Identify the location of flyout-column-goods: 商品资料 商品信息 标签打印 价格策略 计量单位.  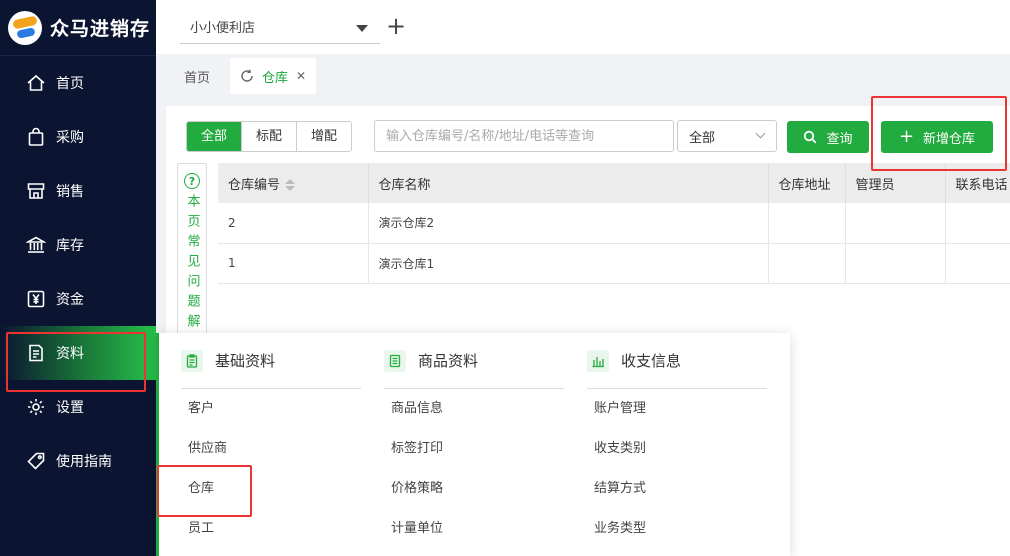
(474, 441).